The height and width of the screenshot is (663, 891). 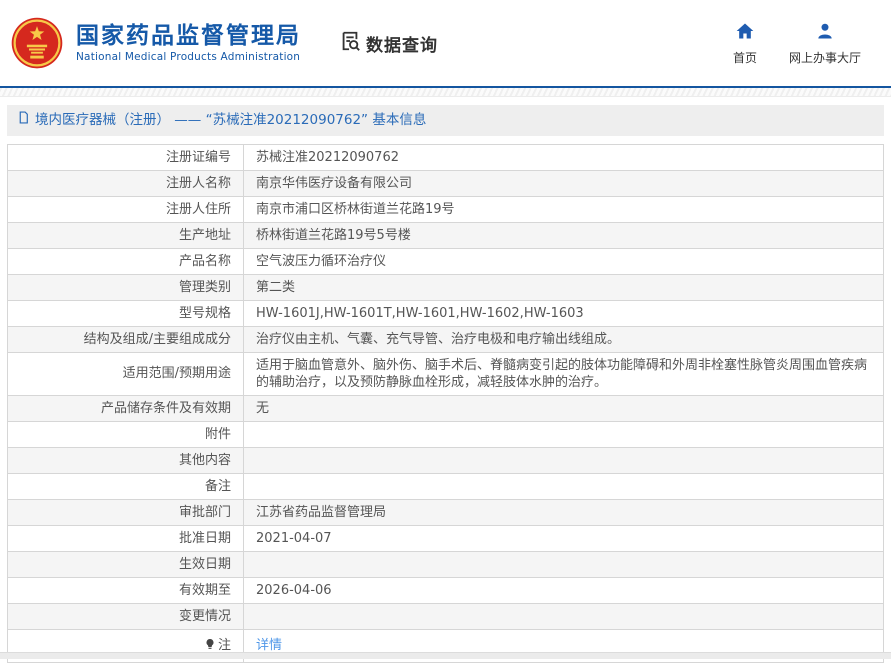 What do you see at coordinates (563, 408) in the screenshot?
I see `row-value: 无` at bounding box center [563, 408].